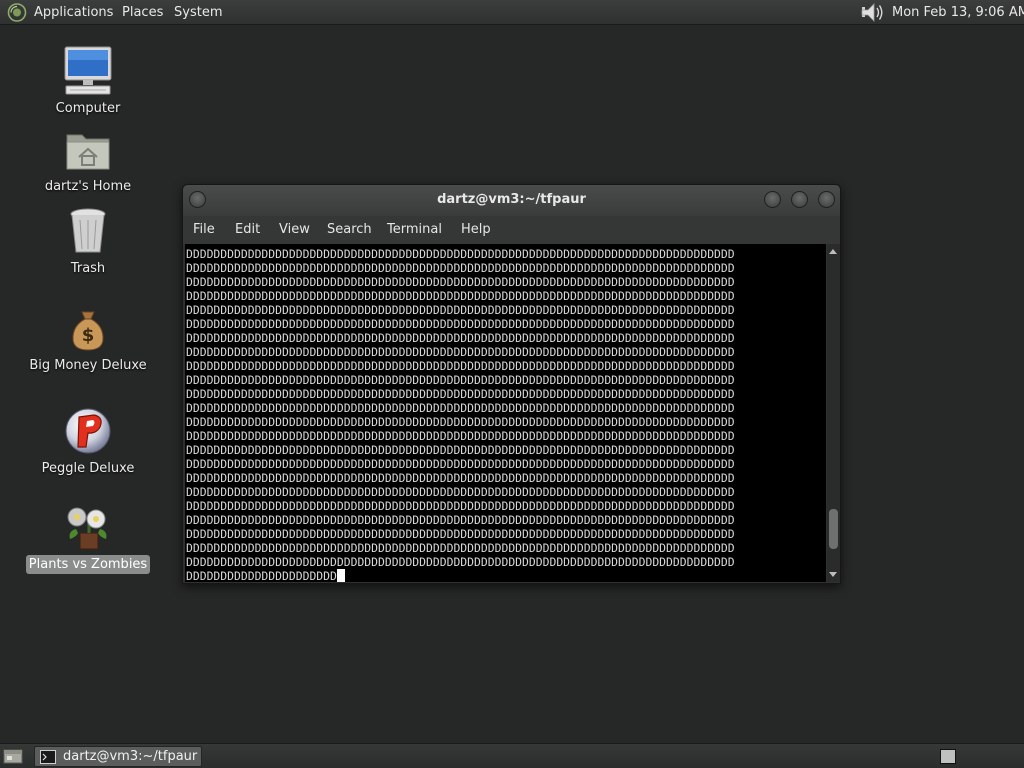 The height and width of the screenshot is (768, 1024). I want to click on desktop-icon-home: dartz's Home, so click(88, 161).